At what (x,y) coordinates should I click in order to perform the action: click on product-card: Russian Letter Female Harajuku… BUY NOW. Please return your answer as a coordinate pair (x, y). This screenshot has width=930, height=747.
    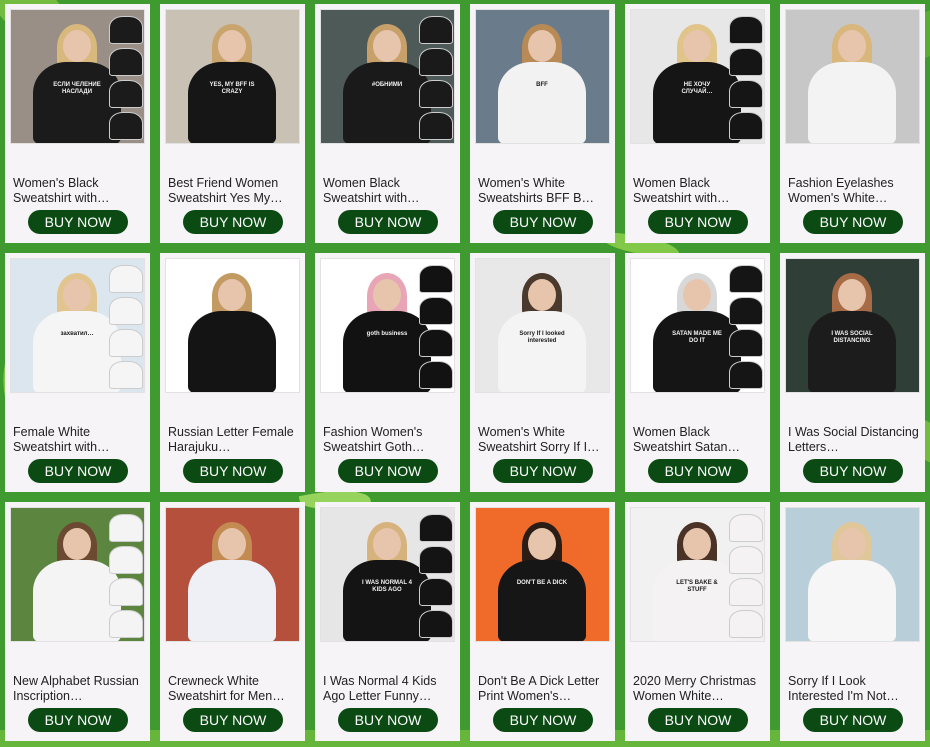
    Looking at the image, I should click on (232, 372).